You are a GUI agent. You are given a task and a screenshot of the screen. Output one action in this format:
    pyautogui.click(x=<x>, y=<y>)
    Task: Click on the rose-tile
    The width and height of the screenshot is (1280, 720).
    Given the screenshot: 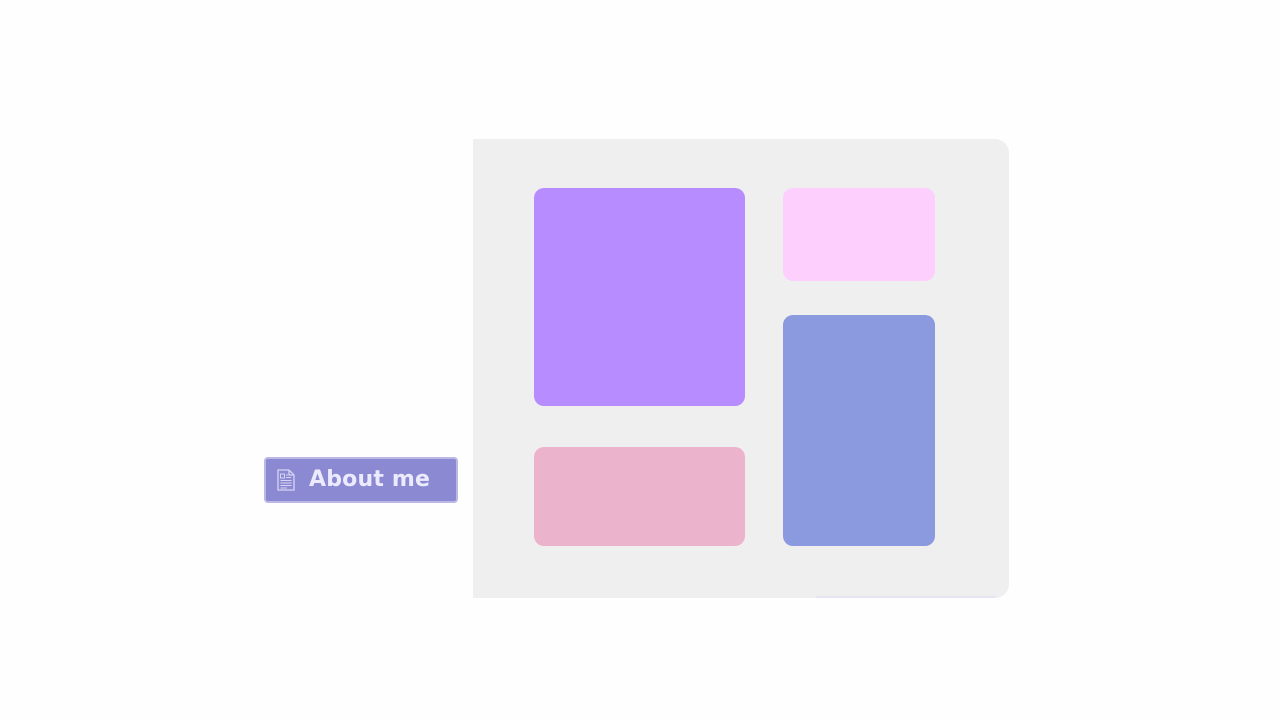 What is the action you would take?
    pyautogui.click(x=639, y=496)
    